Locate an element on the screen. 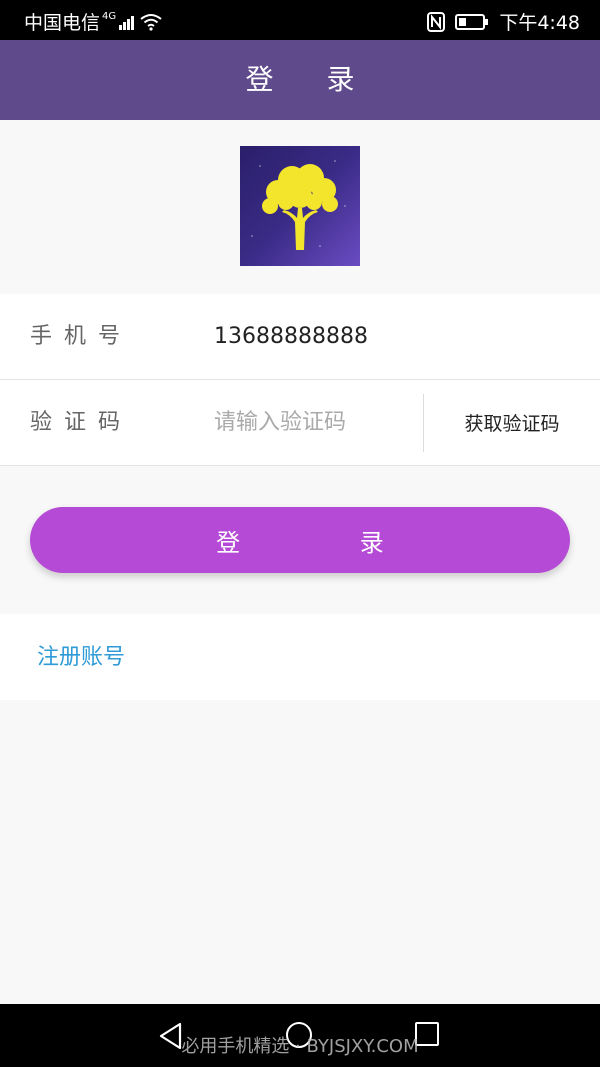 This screenshot has width=600, height=1067. phone-row: 手机号 13688888888 is located at coordinates (300, 337).